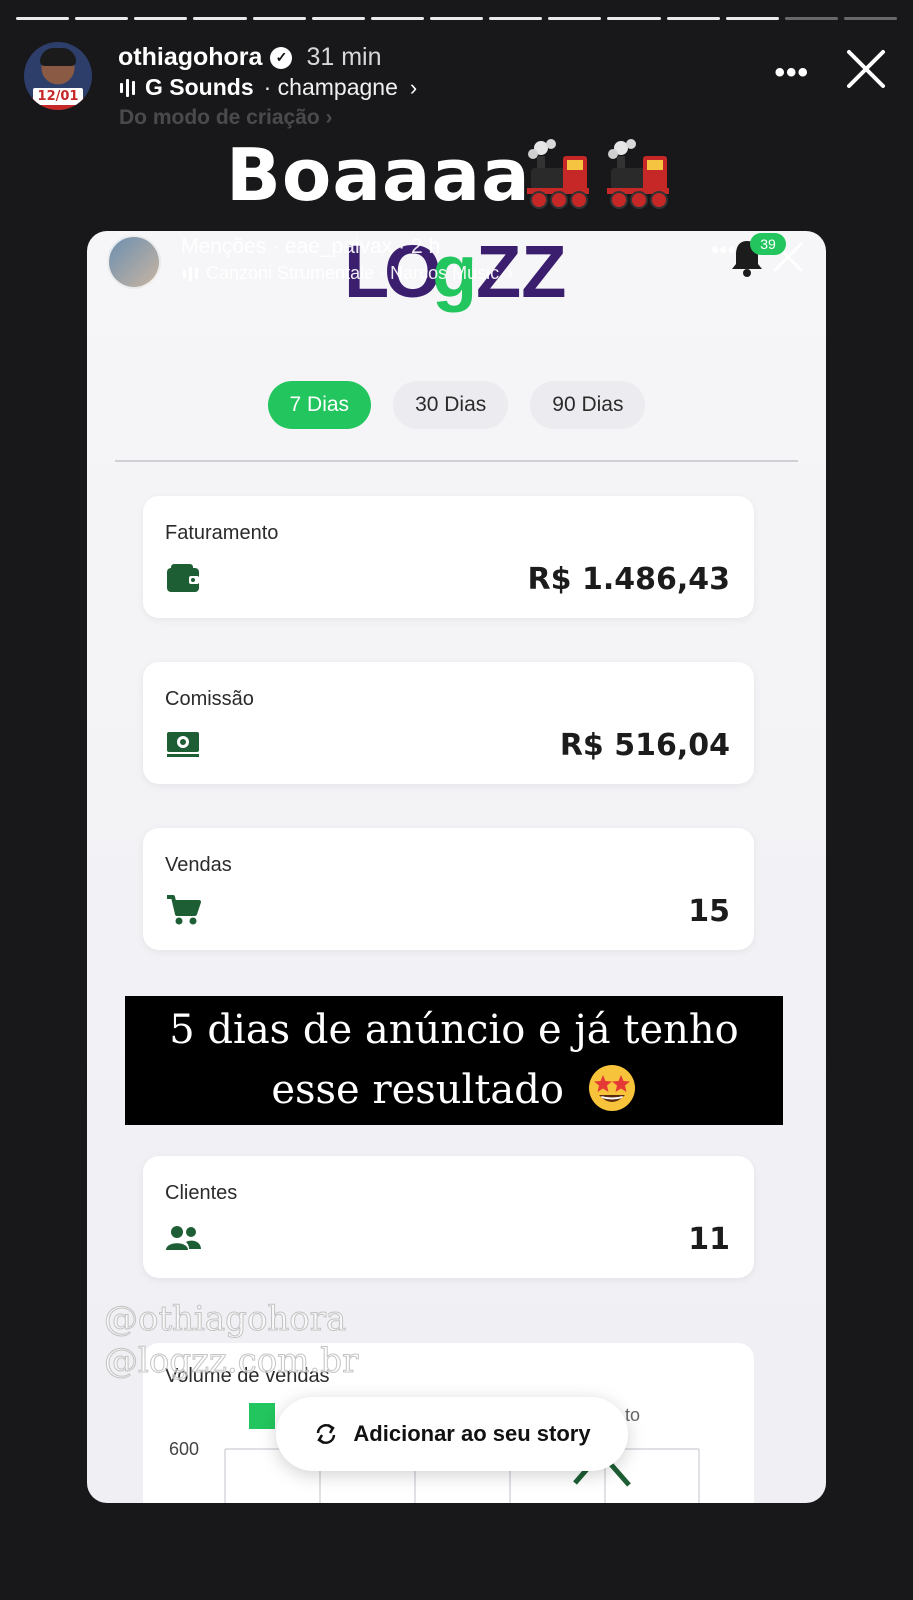  Describe the element at coordinates (344, 57) in the screenshot. I see `post-time: 31 min` at that location.